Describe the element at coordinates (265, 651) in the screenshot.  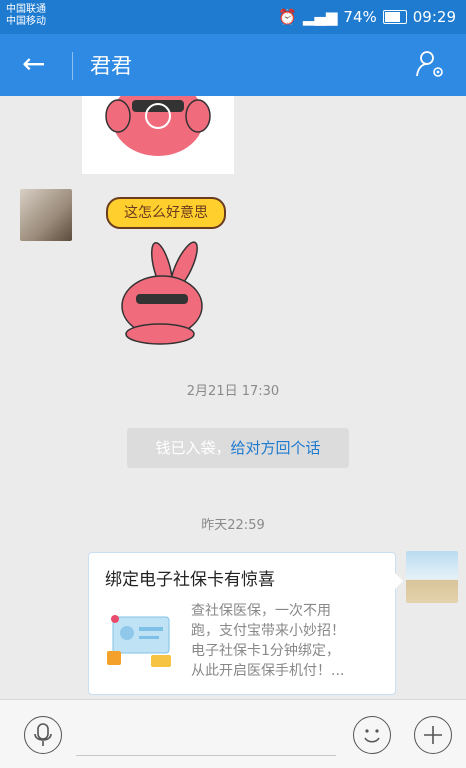
I see `card-desc-line: 电子社保卡1分钟绑定，` at that location.